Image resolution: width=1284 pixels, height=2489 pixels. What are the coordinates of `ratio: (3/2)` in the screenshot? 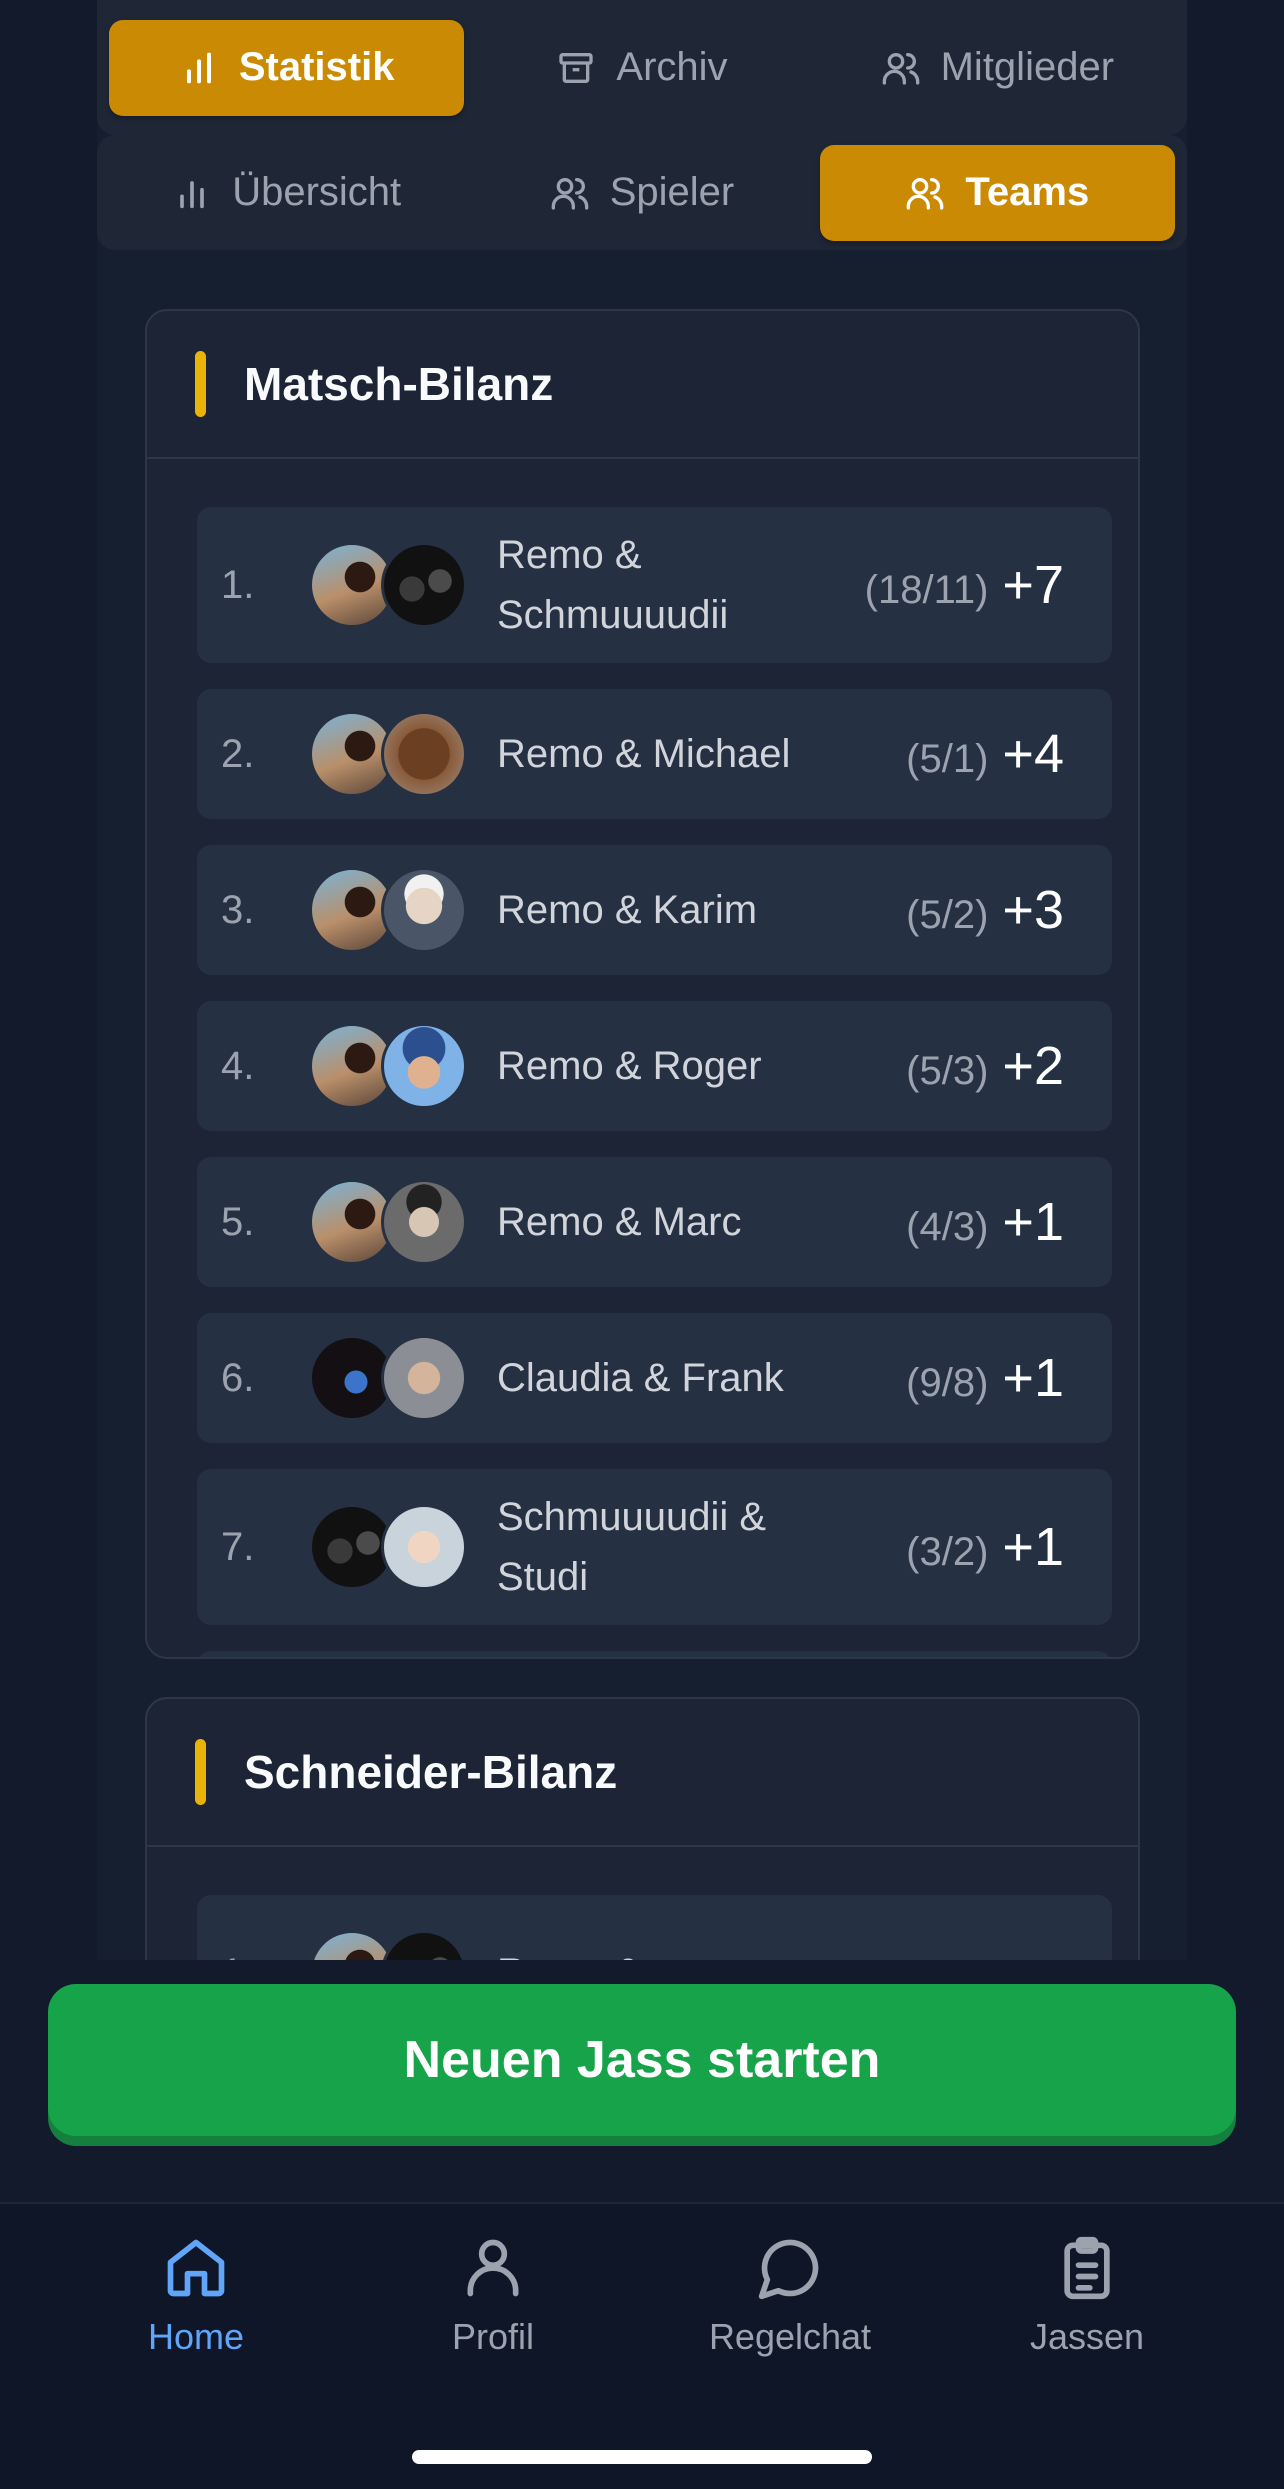 It's located at (947, 1552).